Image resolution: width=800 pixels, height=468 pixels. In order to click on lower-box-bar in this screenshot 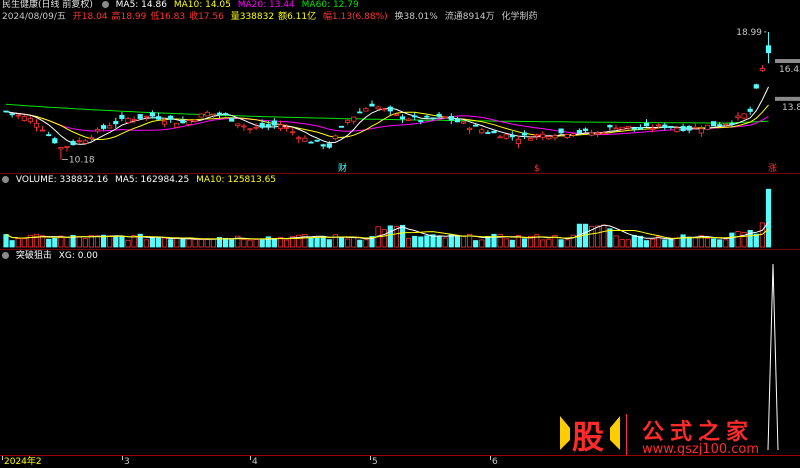, I will do `click(787, 98)`.